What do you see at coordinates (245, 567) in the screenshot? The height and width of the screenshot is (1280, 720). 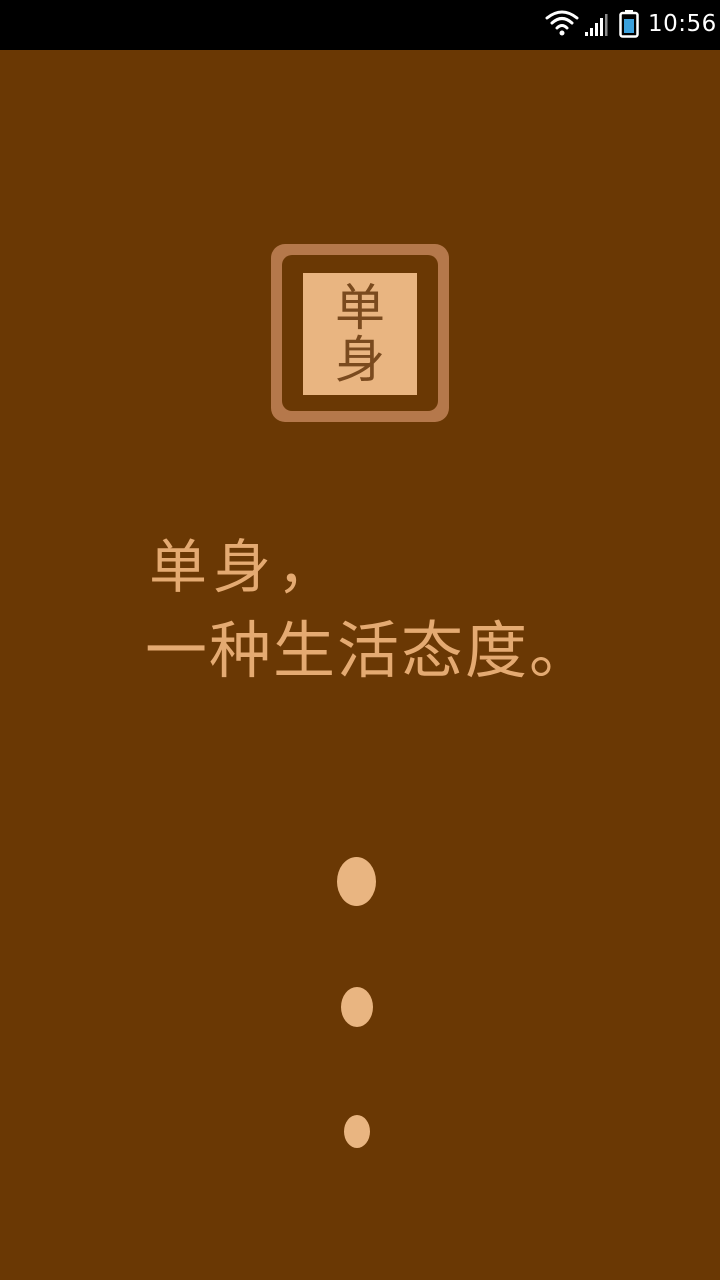 I see `slogan-line-1: 单身，` at bounding box center [245, 567].